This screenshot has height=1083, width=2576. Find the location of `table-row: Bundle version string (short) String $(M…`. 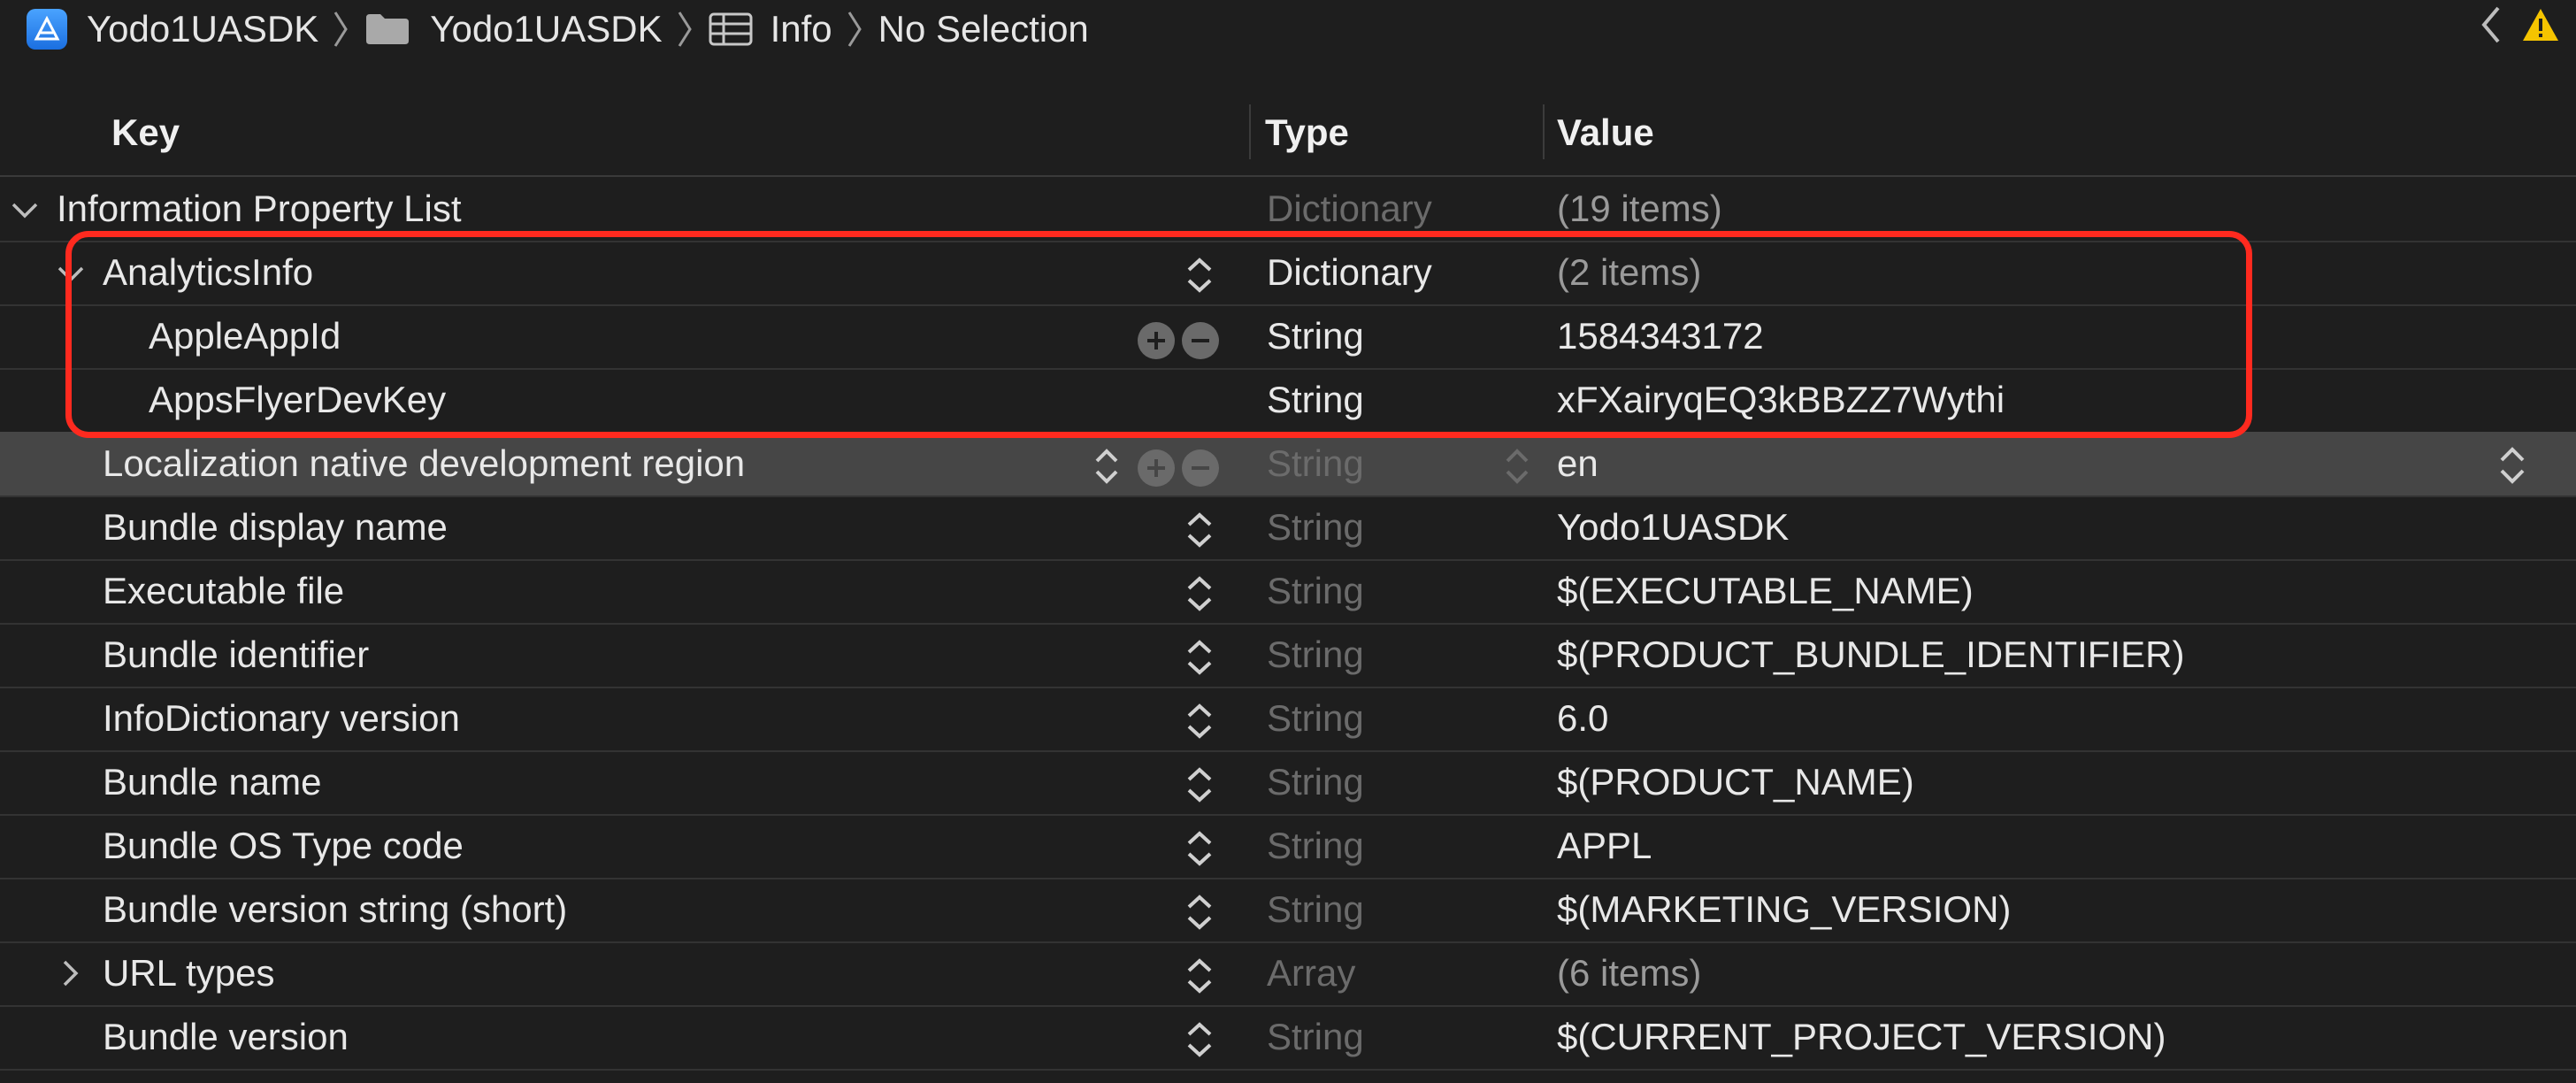

table-row: Bundle version string (short) String $(M… is located at coordinates (1288, 910).